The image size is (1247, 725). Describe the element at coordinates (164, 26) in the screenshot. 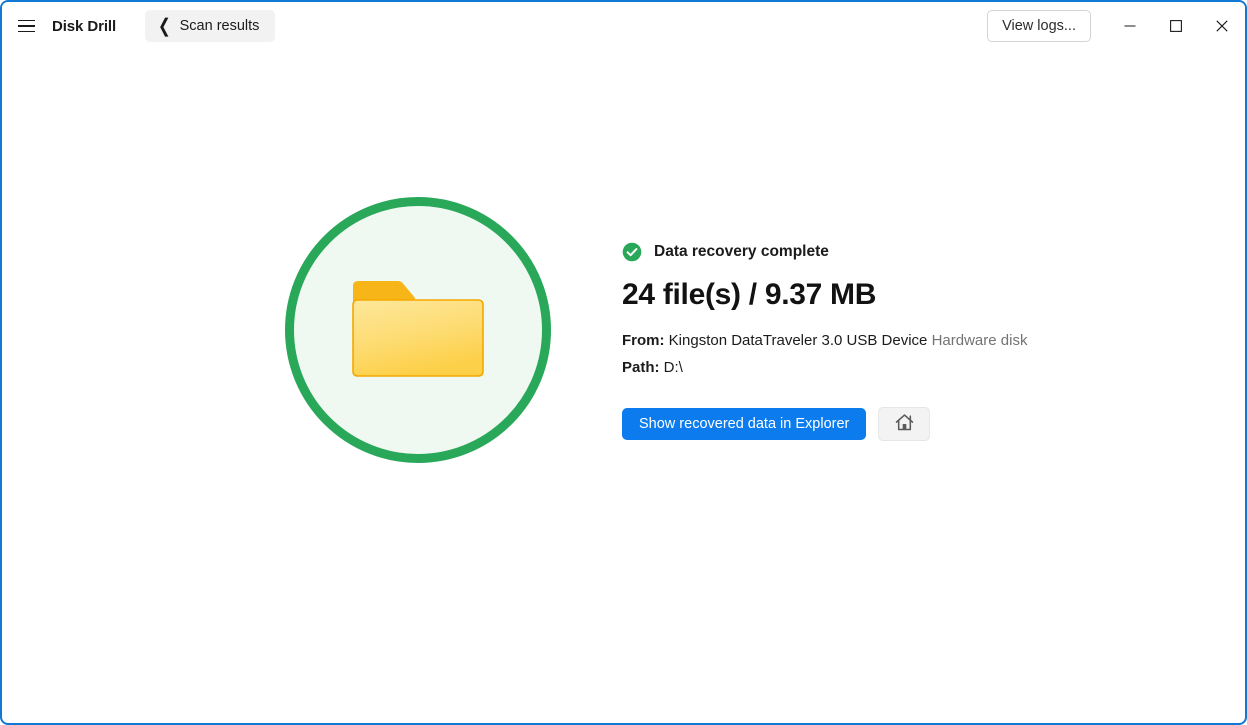

I see `chevron-left-icon: ❮` at that location.